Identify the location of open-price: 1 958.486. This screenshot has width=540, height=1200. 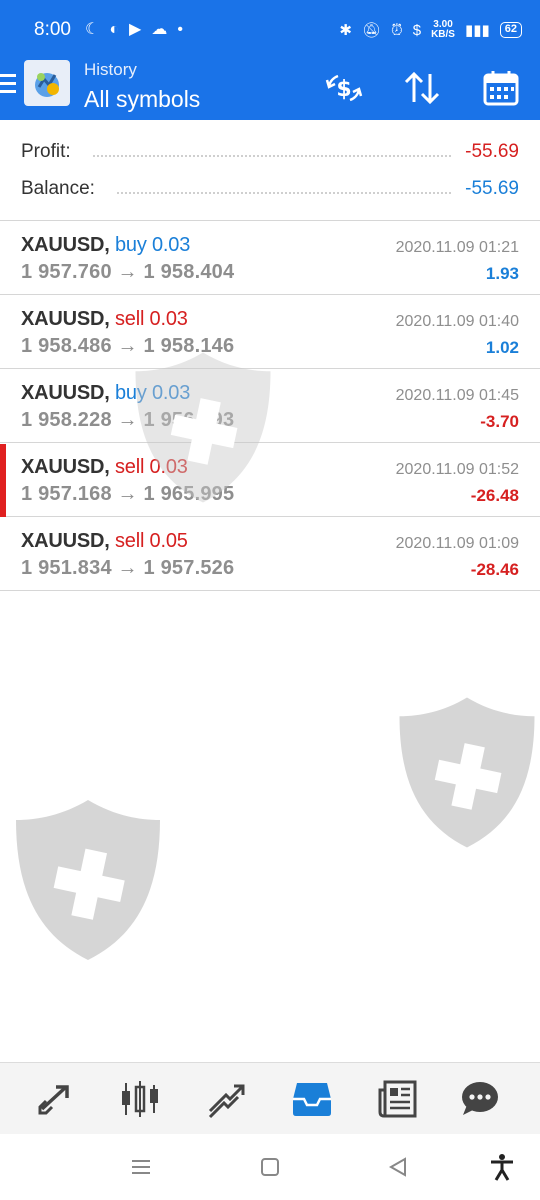
(66, 346).